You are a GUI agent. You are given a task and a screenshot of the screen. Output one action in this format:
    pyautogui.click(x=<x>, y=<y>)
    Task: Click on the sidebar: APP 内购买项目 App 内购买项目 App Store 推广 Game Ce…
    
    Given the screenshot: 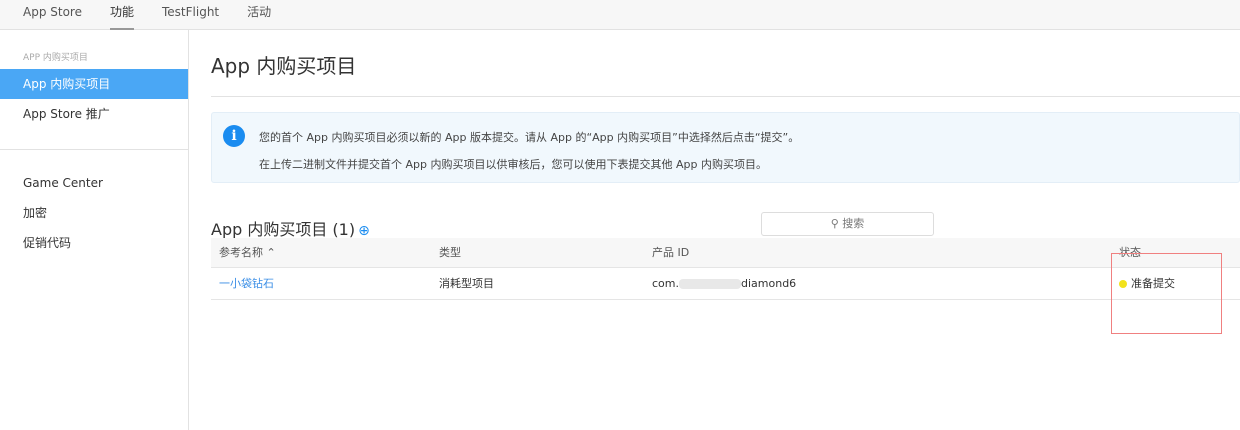 What is the action you would take?
    pyautogui.click(x=94, y=230)
    